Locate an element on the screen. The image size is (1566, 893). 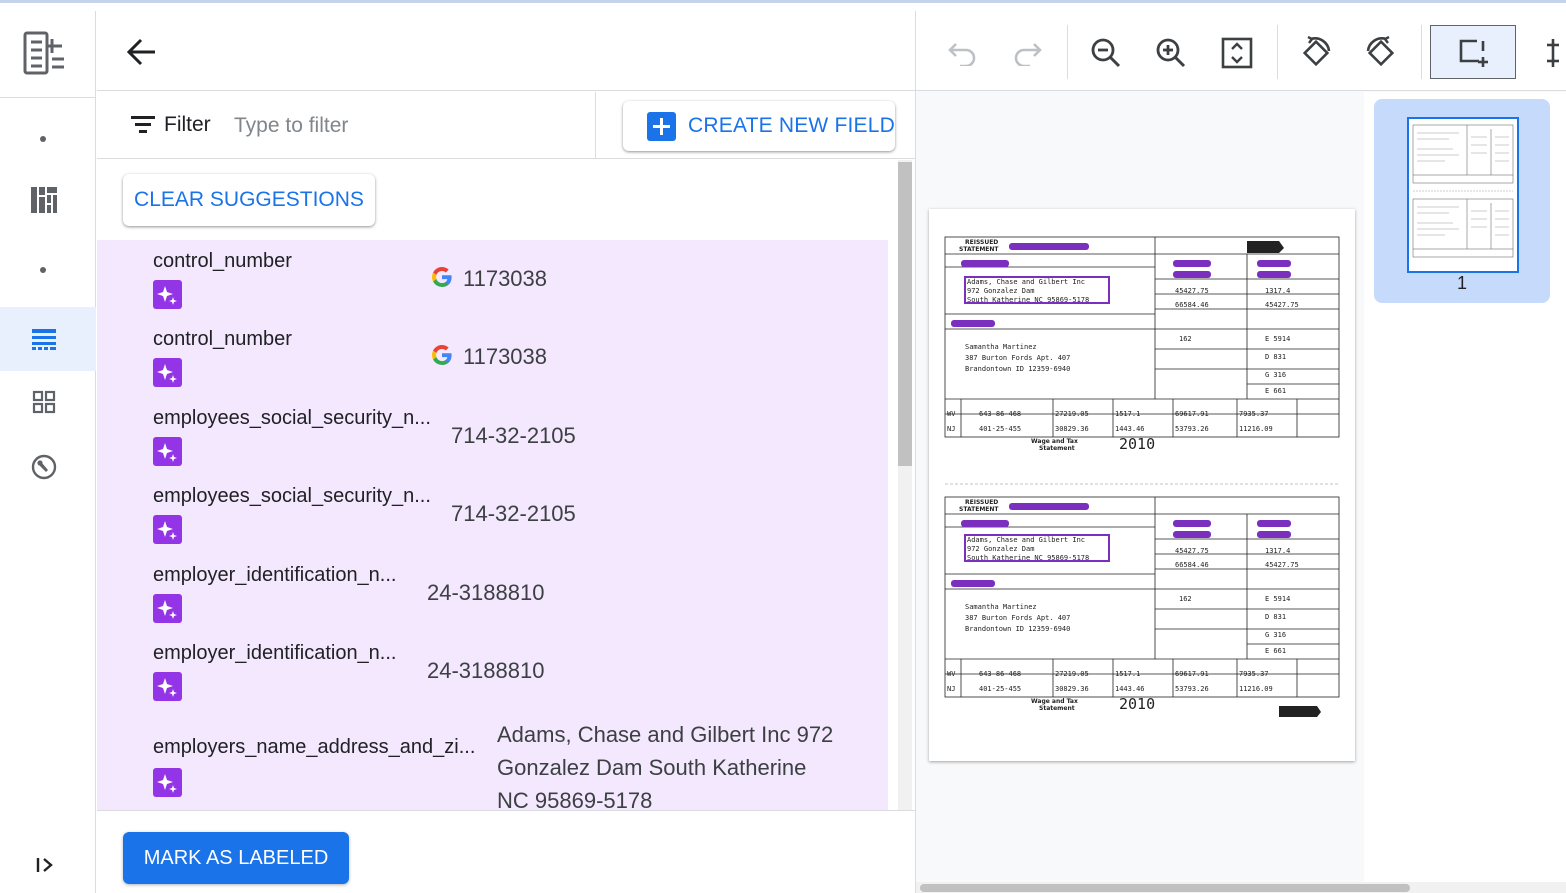
fit-page-icon is located at coordinates (1237, 53).